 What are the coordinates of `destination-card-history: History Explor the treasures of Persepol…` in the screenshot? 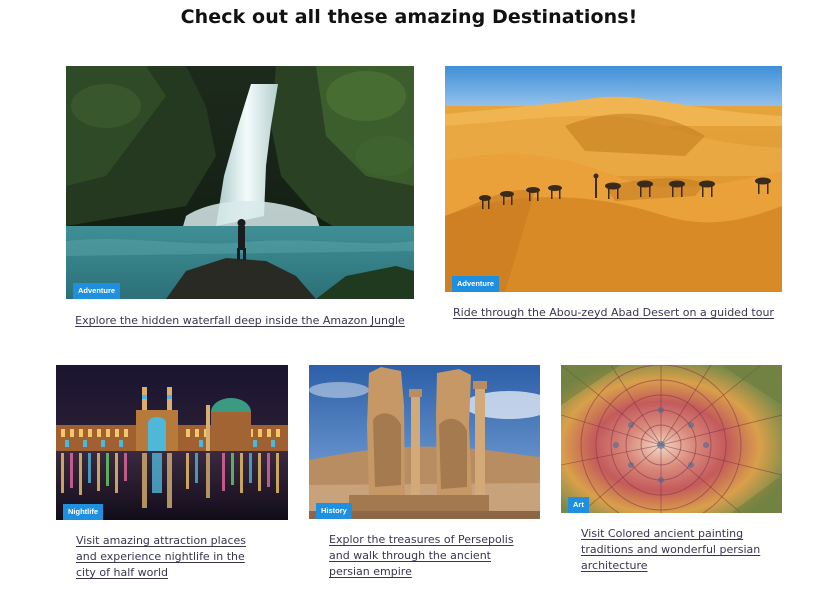 It's located at (424, 475).